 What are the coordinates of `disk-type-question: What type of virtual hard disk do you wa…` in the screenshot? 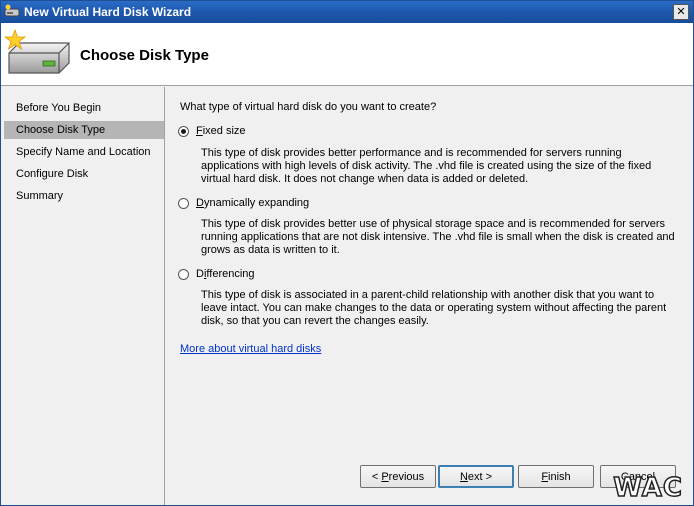 It's located at (308, 107).